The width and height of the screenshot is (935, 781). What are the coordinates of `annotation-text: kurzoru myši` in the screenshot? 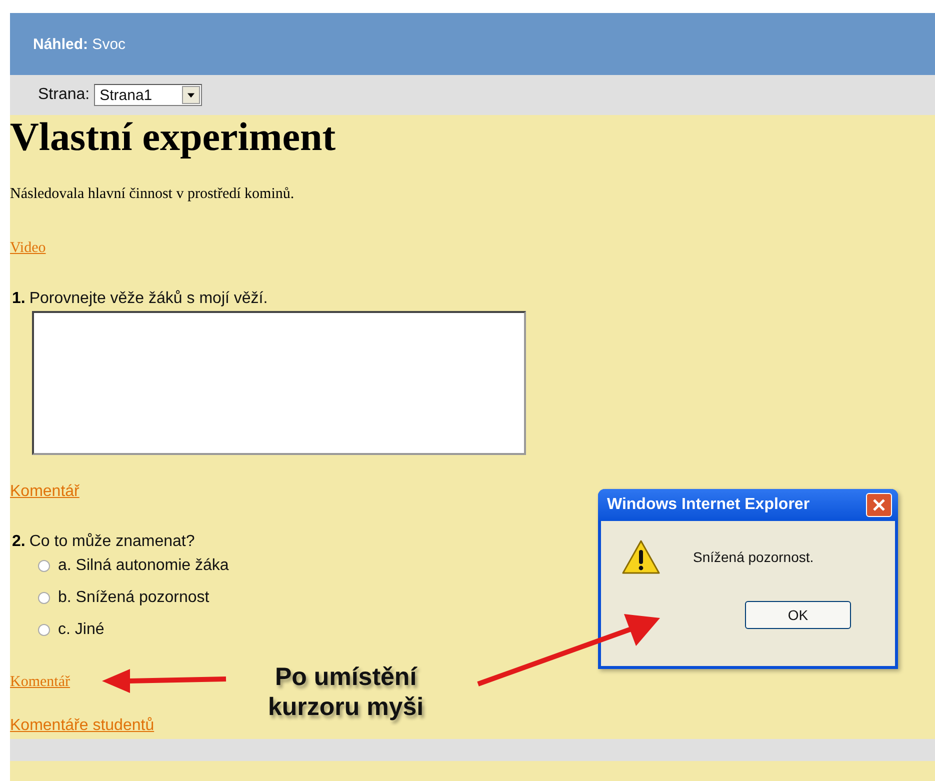 It's located at (346, 707).